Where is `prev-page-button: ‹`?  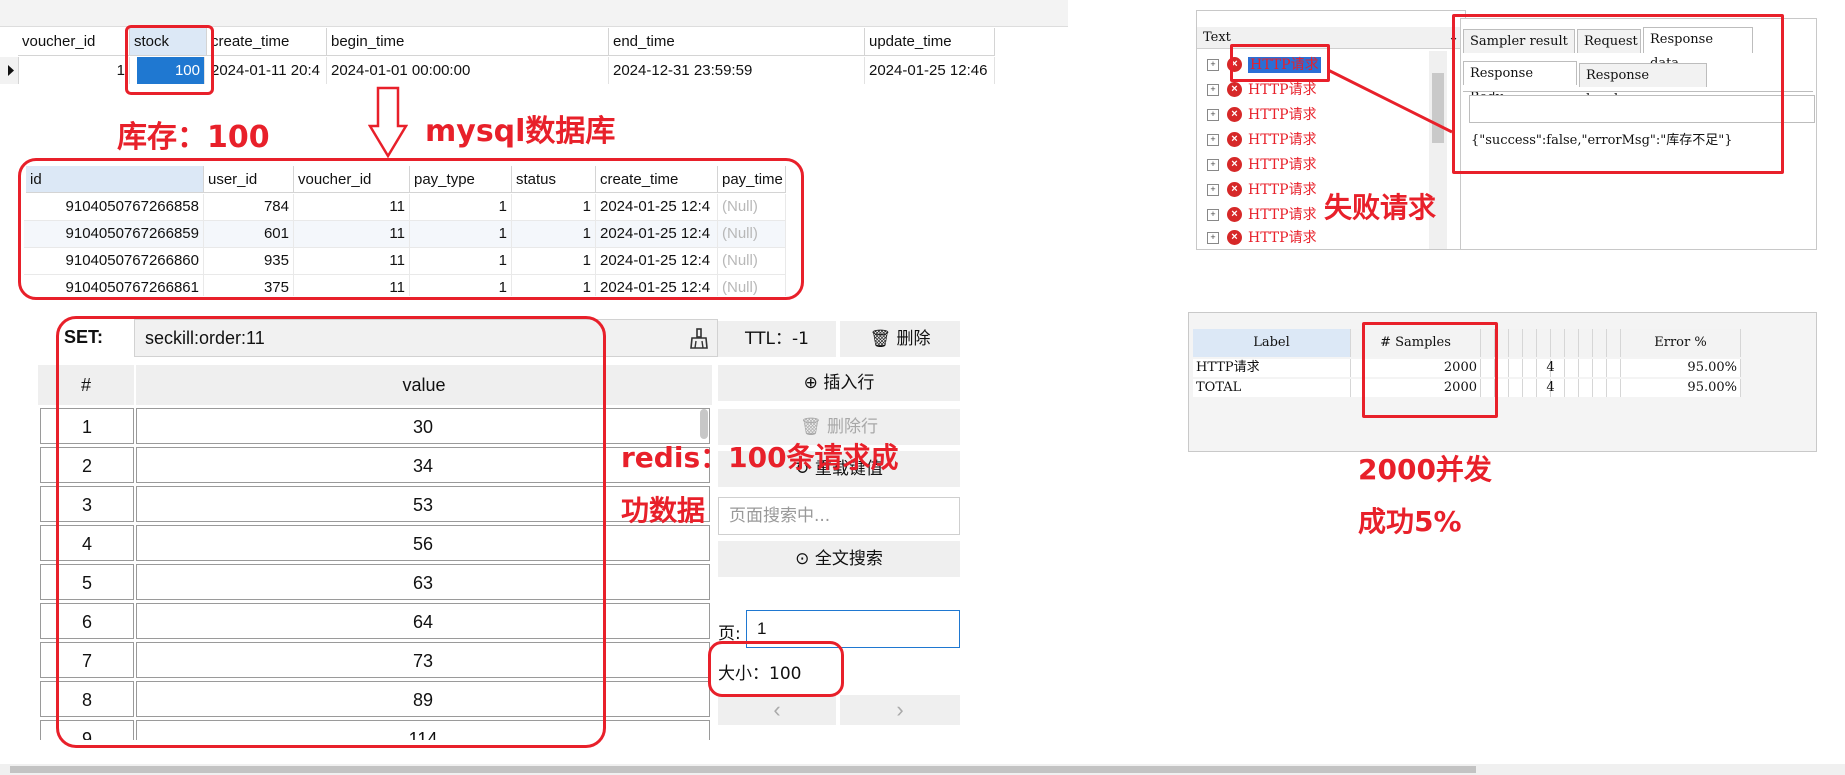 prev-page-button: ‹ is located at coordinates (777, 710).